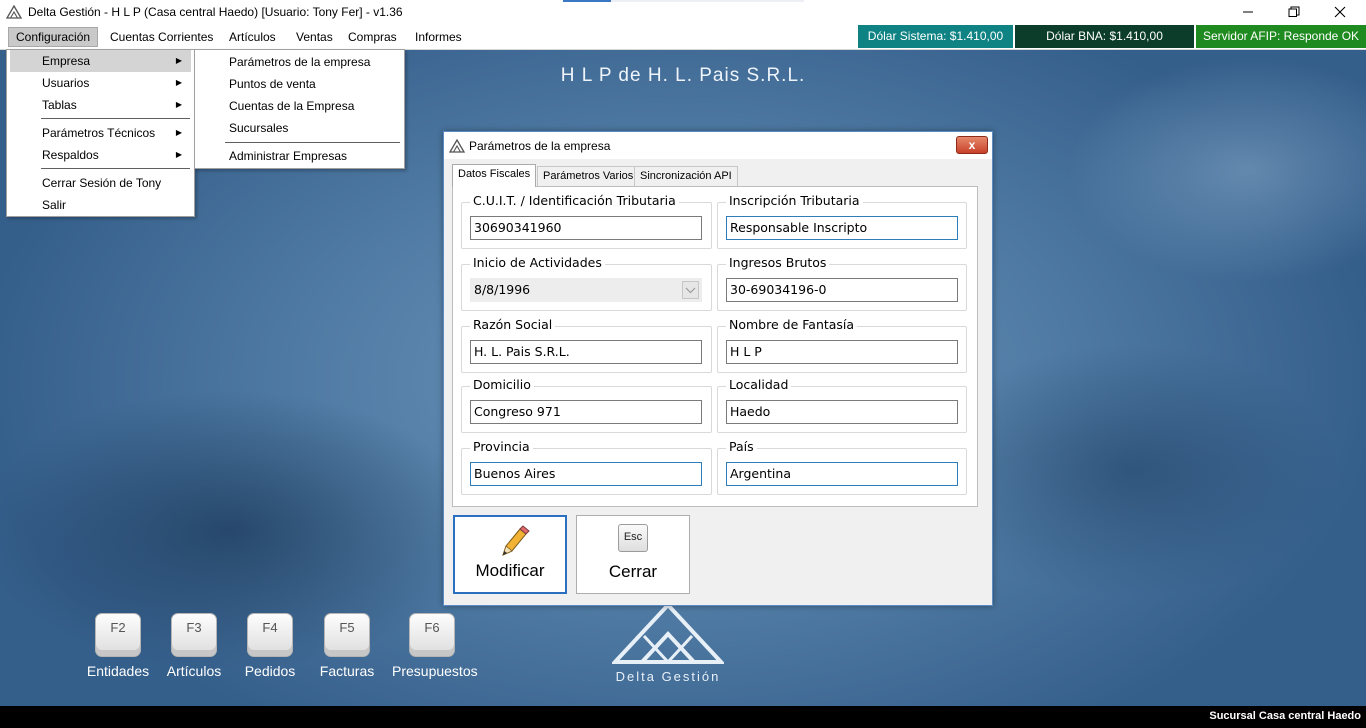 This screenshot has height=728, width=1366. I want to click on cuit-field: 30690341960, so click(586, 228).